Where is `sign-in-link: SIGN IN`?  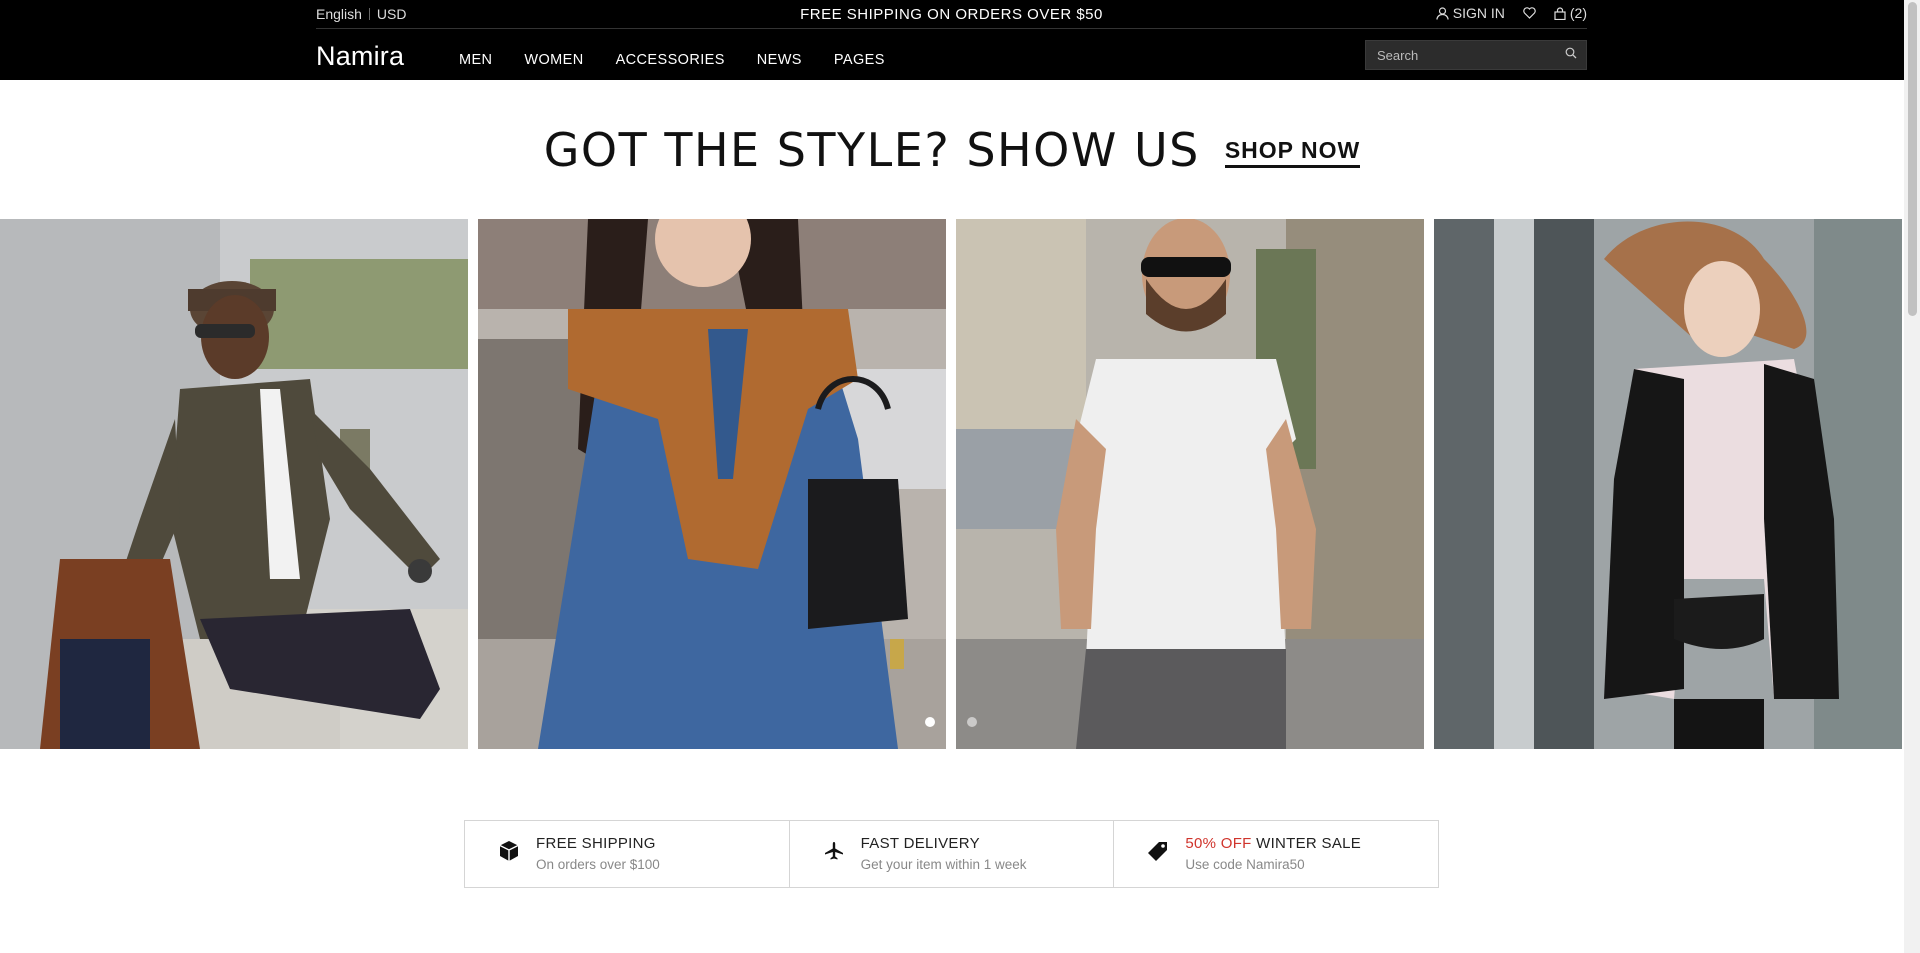 sign-in-link: SIGN IN is located at coordinates (1470, 13).